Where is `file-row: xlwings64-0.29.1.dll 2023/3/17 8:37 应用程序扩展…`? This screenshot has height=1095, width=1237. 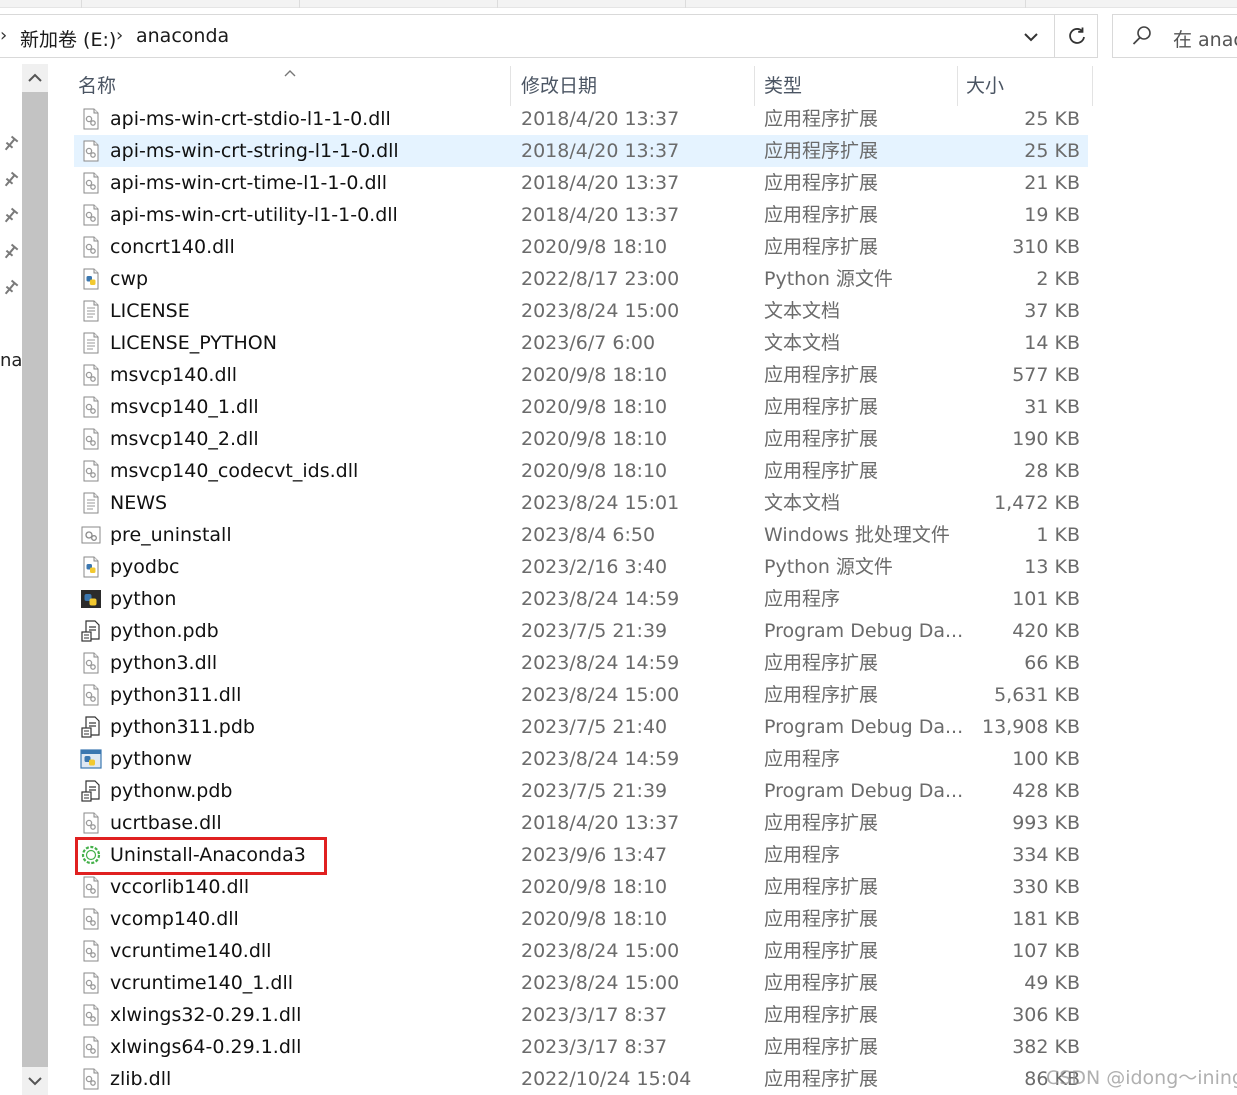 file-row: xlwings64-0.29.1.dll 2023/3/17 8:37 应用程序扩展… is located at coordinates (581, 1047).